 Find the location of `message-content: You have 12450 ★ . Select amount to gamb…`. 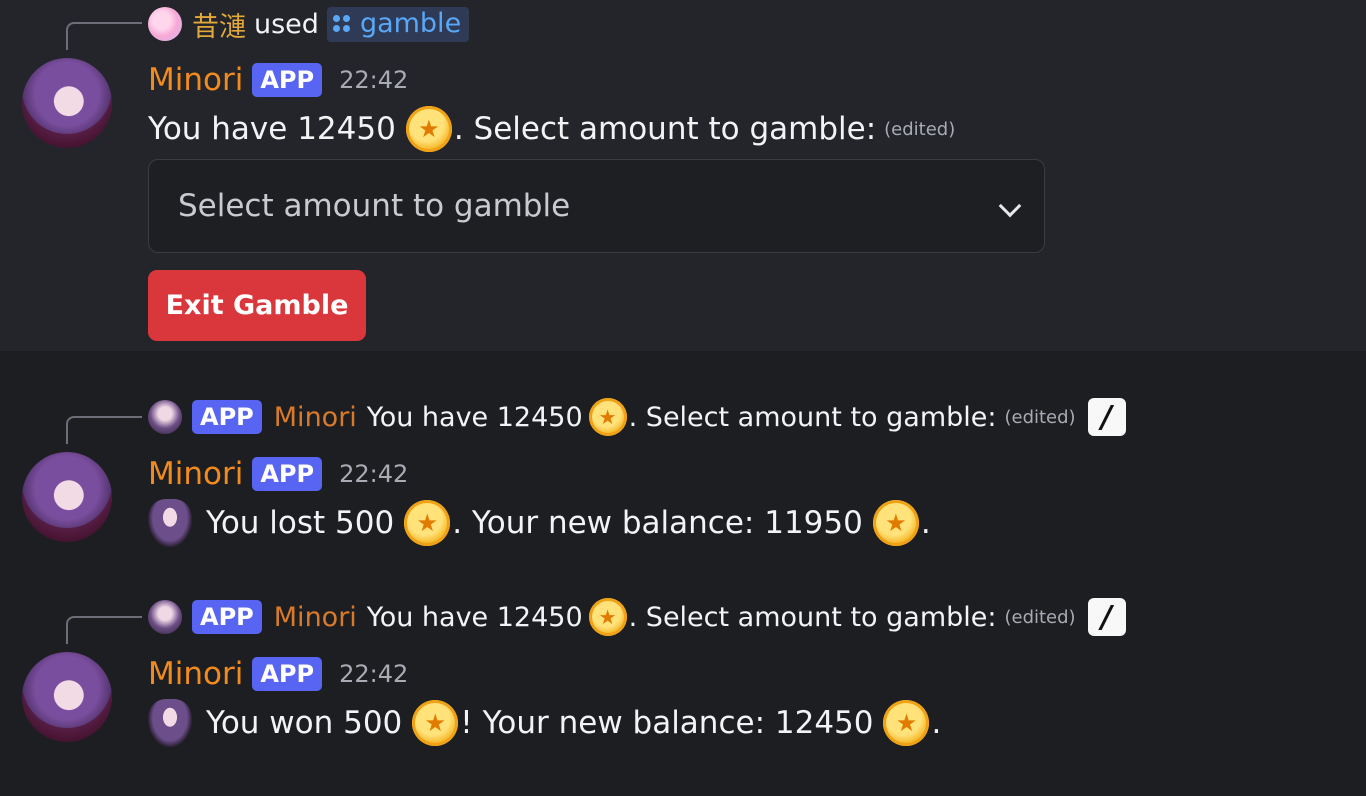

message-content: You have 12450 ★ . Select amount to gamb… is located at coordinates (551, 129).